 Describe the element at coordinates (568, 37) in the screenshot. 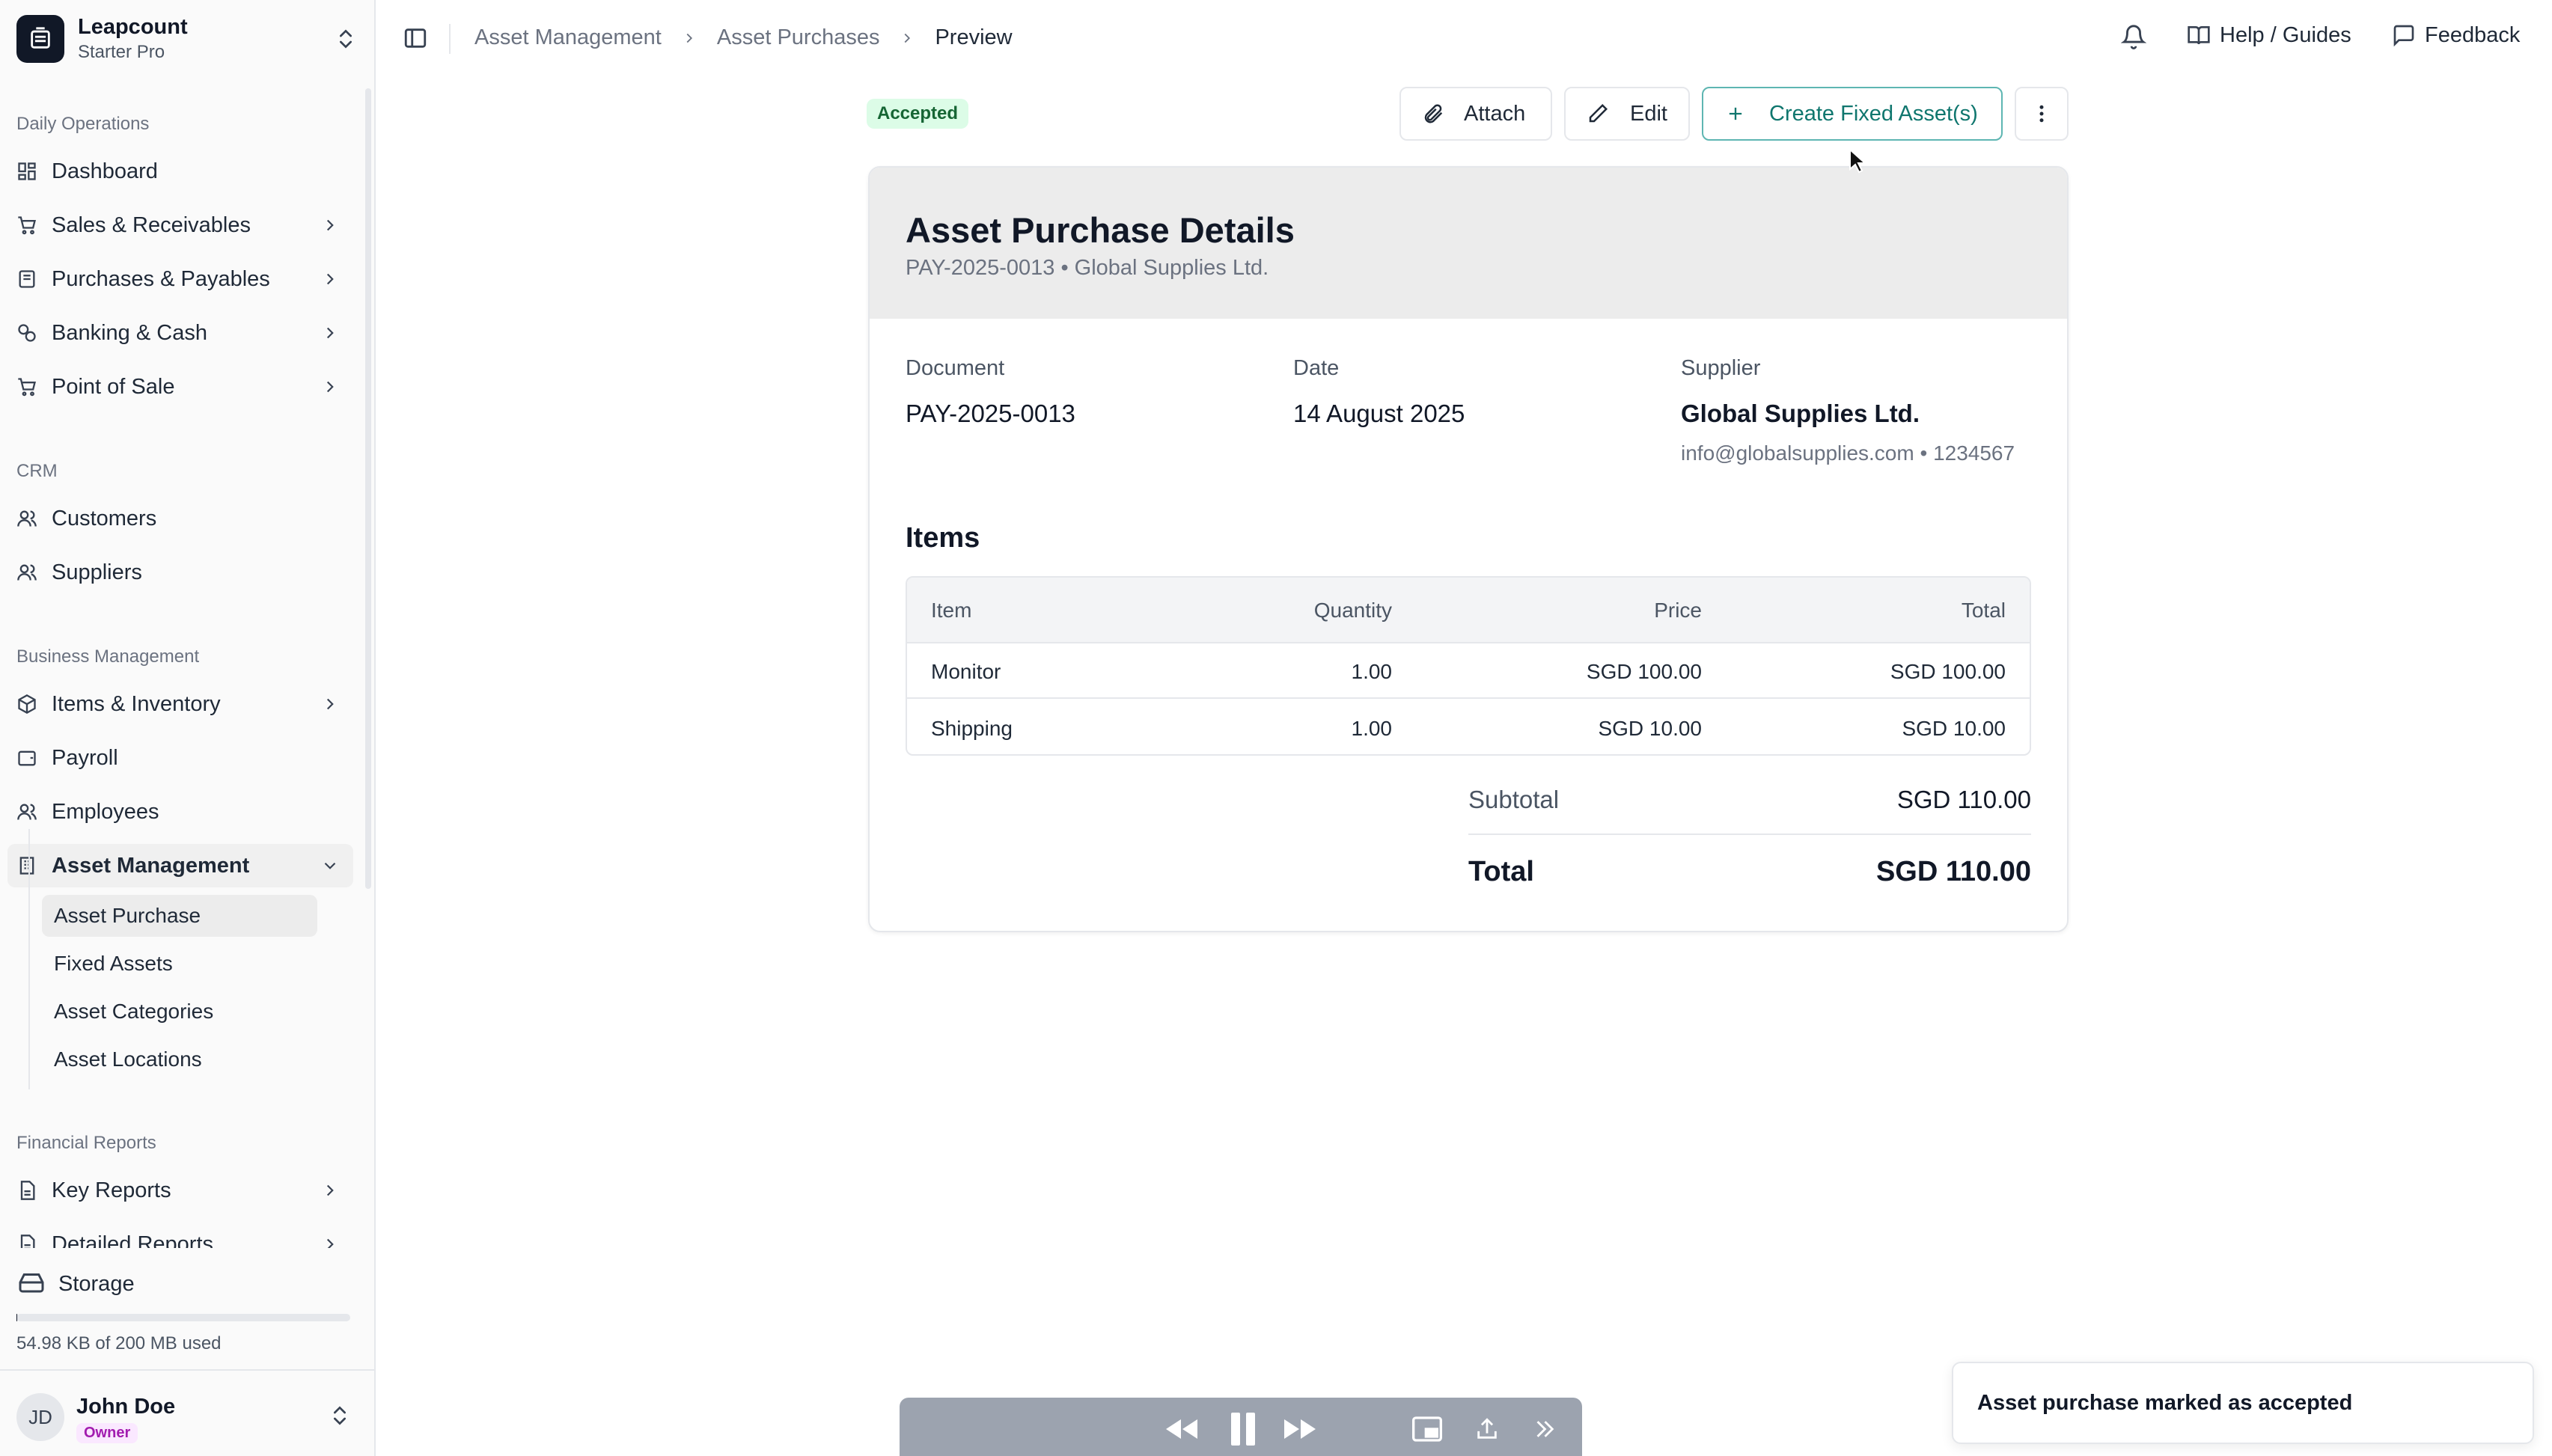

I see `breadcrumb-asset-management: Asset Management` at that location.